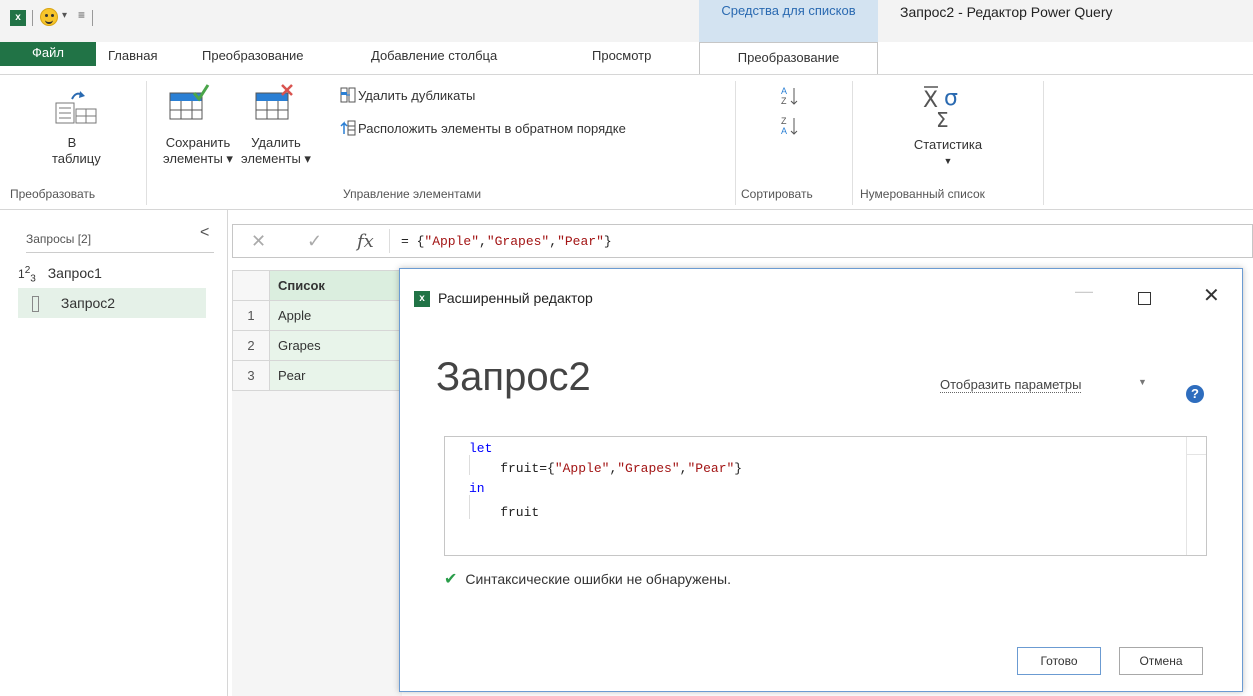 The width and height of the screenshot is (1253, 696). I want to click on smiley-dropdown-icon: ▾, so click(64, 15).